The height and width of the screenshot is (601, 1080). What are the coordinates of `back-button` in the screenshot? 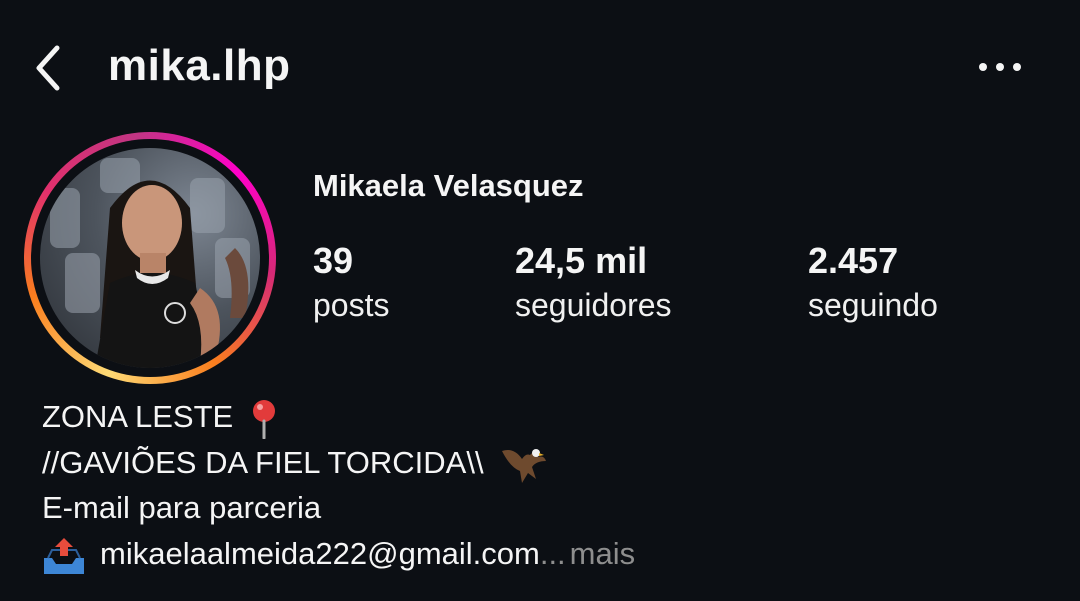 It's located at (48, 68).